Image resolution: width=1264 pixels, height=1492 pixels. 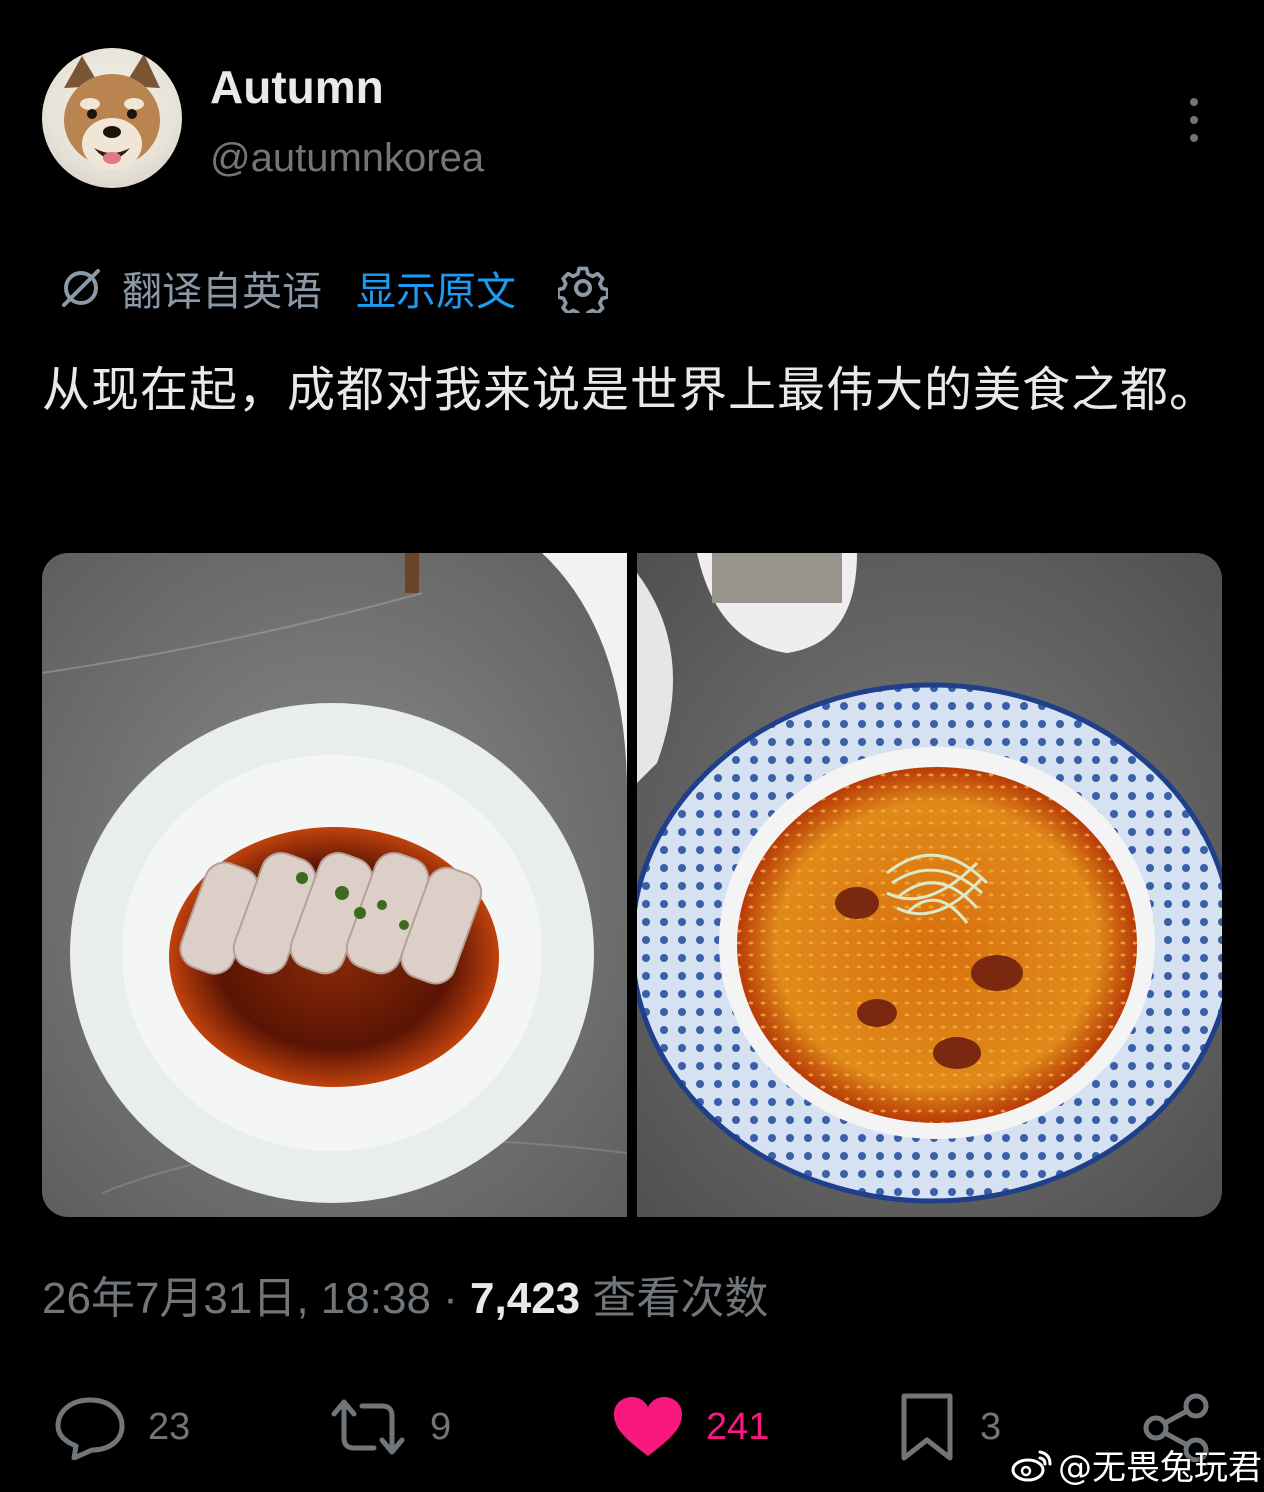 What do you see at coordinates (90, 1428) in the screenshot?
I see `reply-icon` at bounding box center [90, 1428].